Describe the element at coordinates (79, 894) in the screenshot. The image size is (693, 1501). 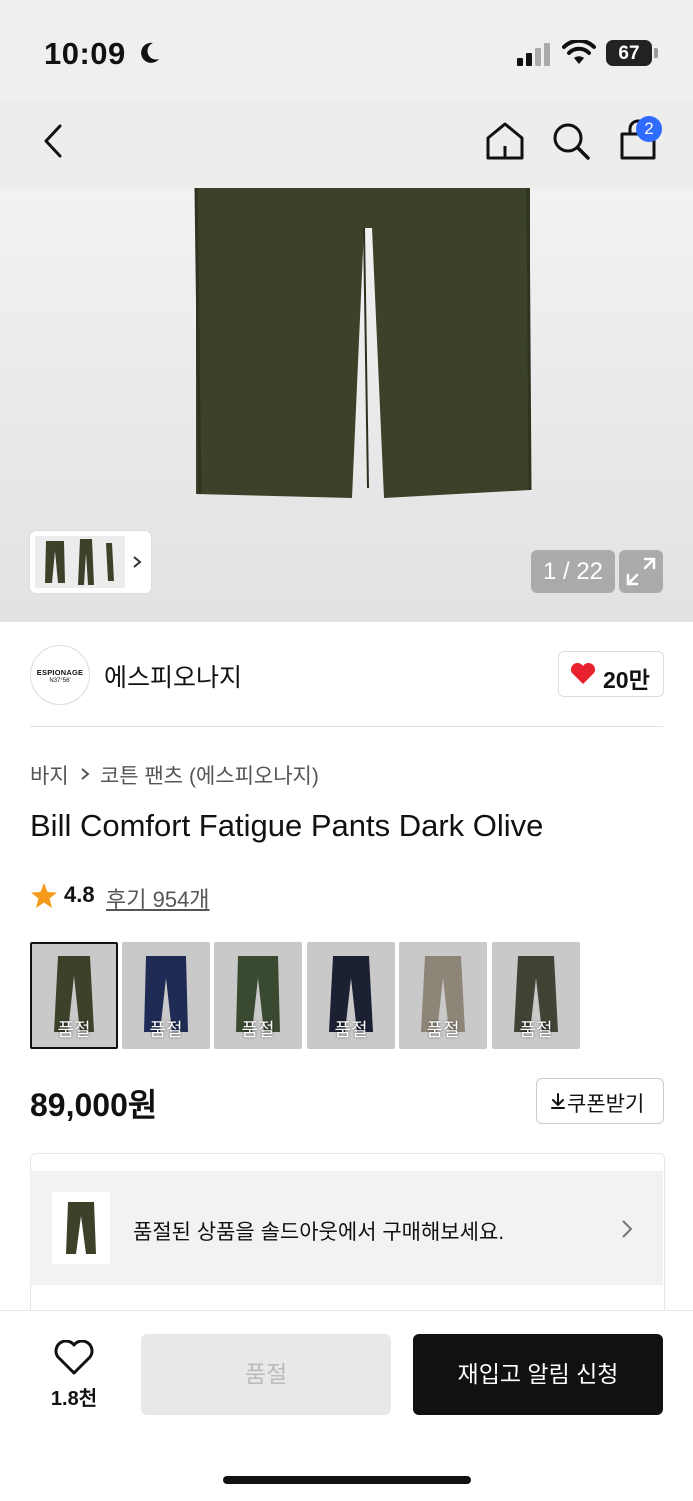
I see `rating-value: 4.8` at that location.